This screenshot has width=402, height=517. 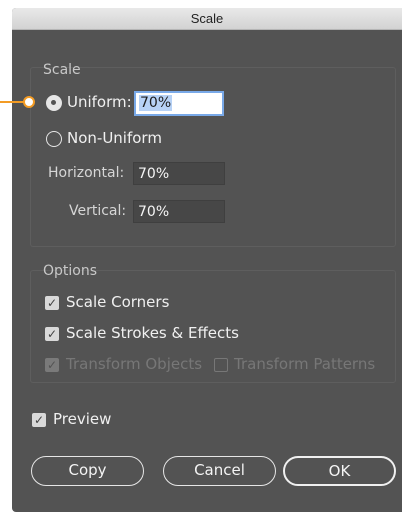 I want to click on uniform-scale-value: 70%, so click(x=156, y=103).